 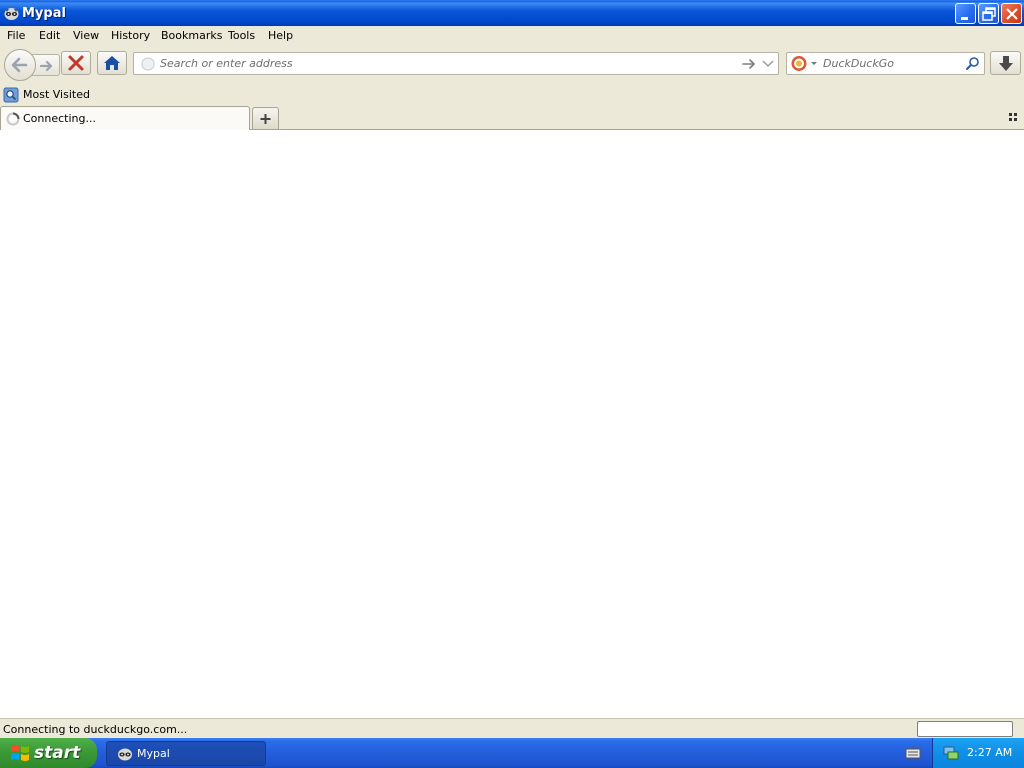 I want to click on menu-tools: Tools, so click(x=241, y=35).